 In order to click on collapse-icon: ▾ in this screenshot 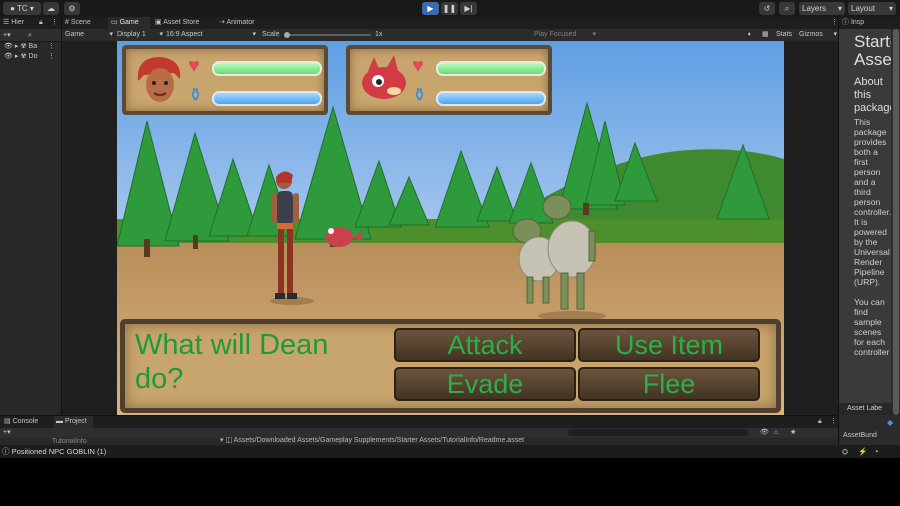, I will do `click(222, 440)`.